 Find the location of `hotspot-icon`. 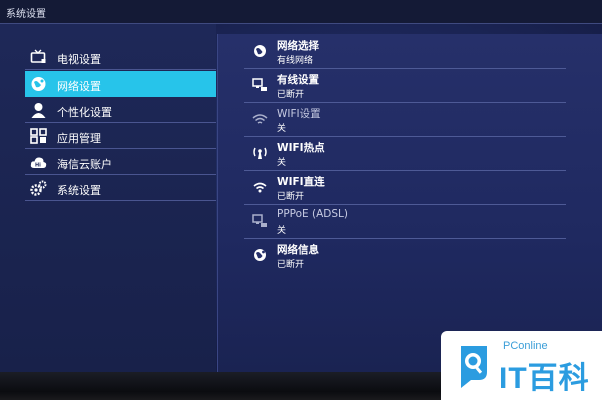

hotspot-icon is located at coordinates (260, 153).